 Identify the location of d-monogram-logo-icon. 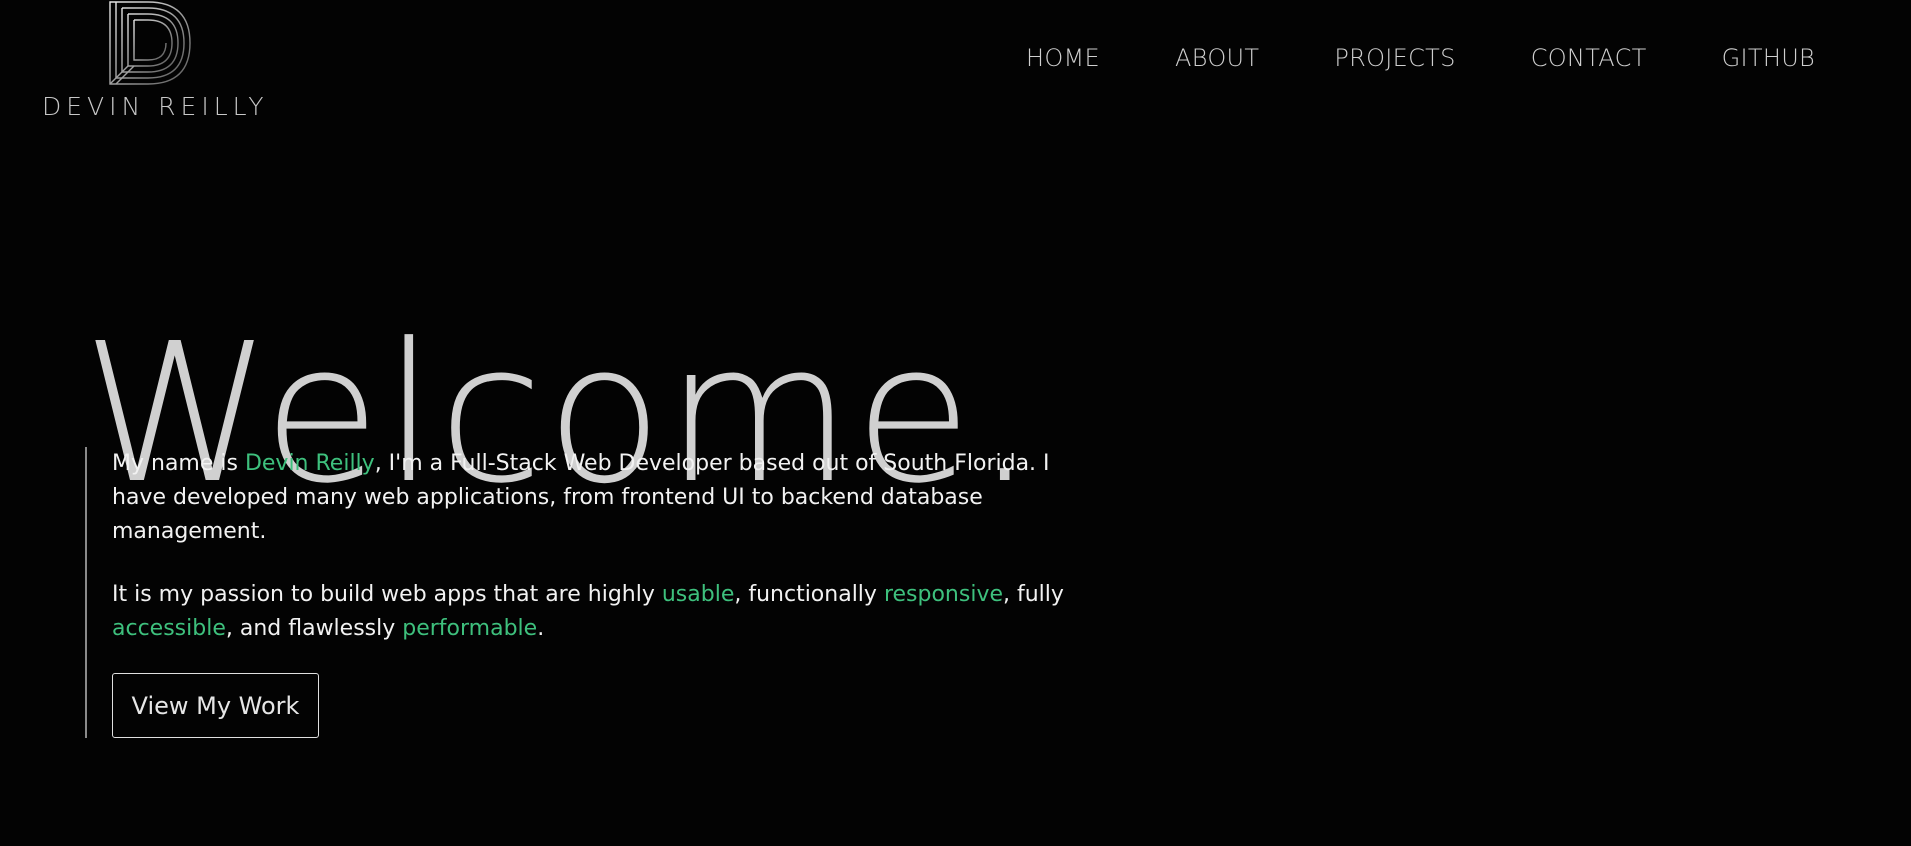
(150, 43).